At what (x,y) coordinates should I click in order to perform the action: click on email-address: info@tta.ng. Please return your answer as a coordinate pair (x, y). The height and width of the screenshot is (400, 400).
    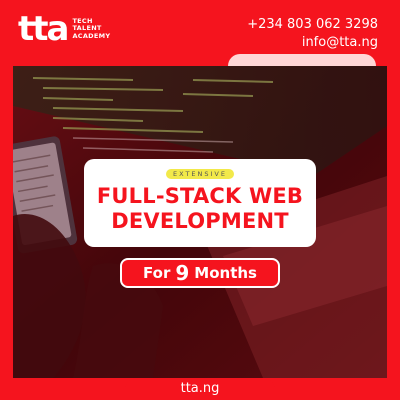
    Looking at the image, I should click on (339, 42).